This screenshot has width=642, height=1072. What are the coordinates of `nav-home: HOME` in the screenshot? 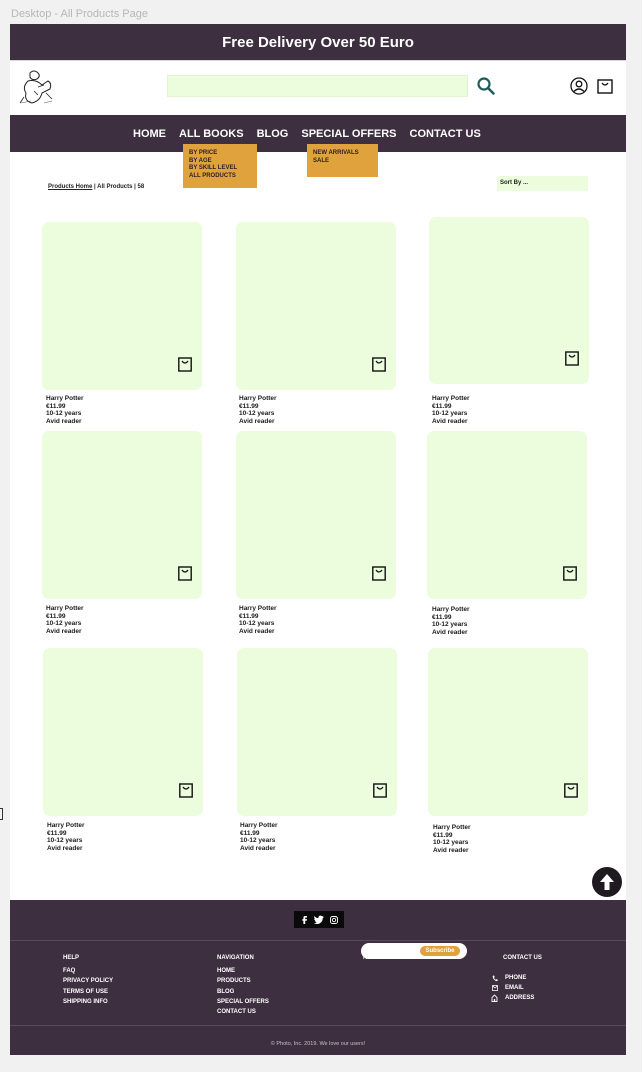 It's located at (149, 134).